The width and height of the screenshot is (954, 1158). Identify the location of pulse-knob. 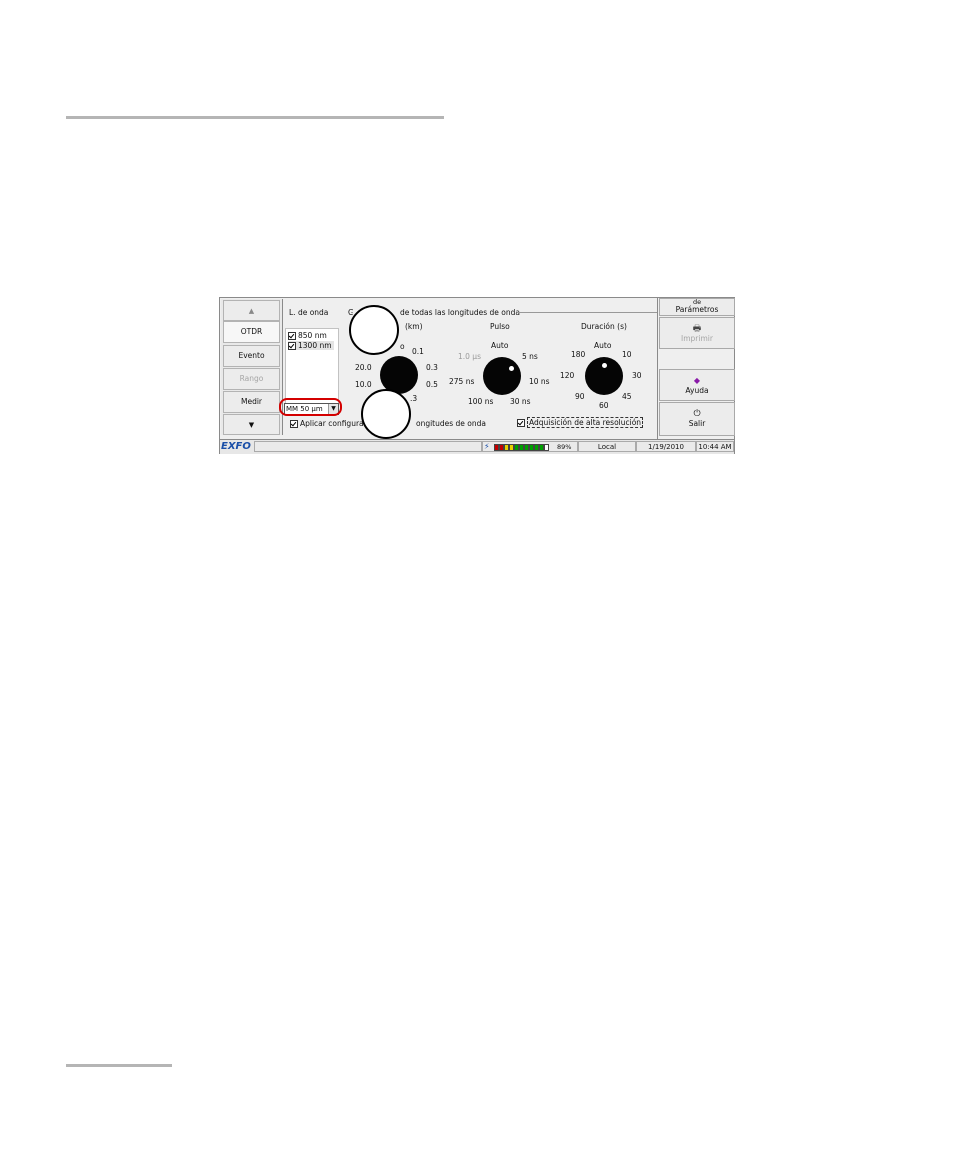
(502, 376).